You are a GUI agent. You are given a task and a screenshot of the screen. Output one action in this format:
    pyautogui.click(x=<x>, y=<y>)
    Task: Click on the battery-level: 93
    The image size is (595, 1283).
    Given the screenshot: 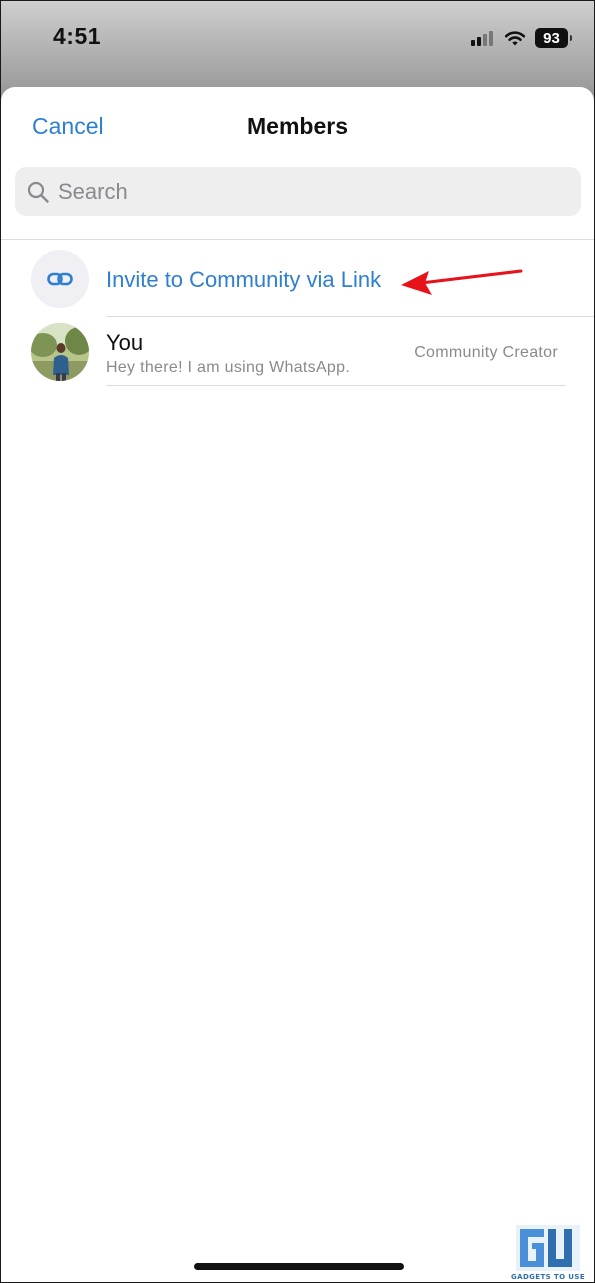 What is the action you would take?
    pyautogui.click(x=551, y=38)
    